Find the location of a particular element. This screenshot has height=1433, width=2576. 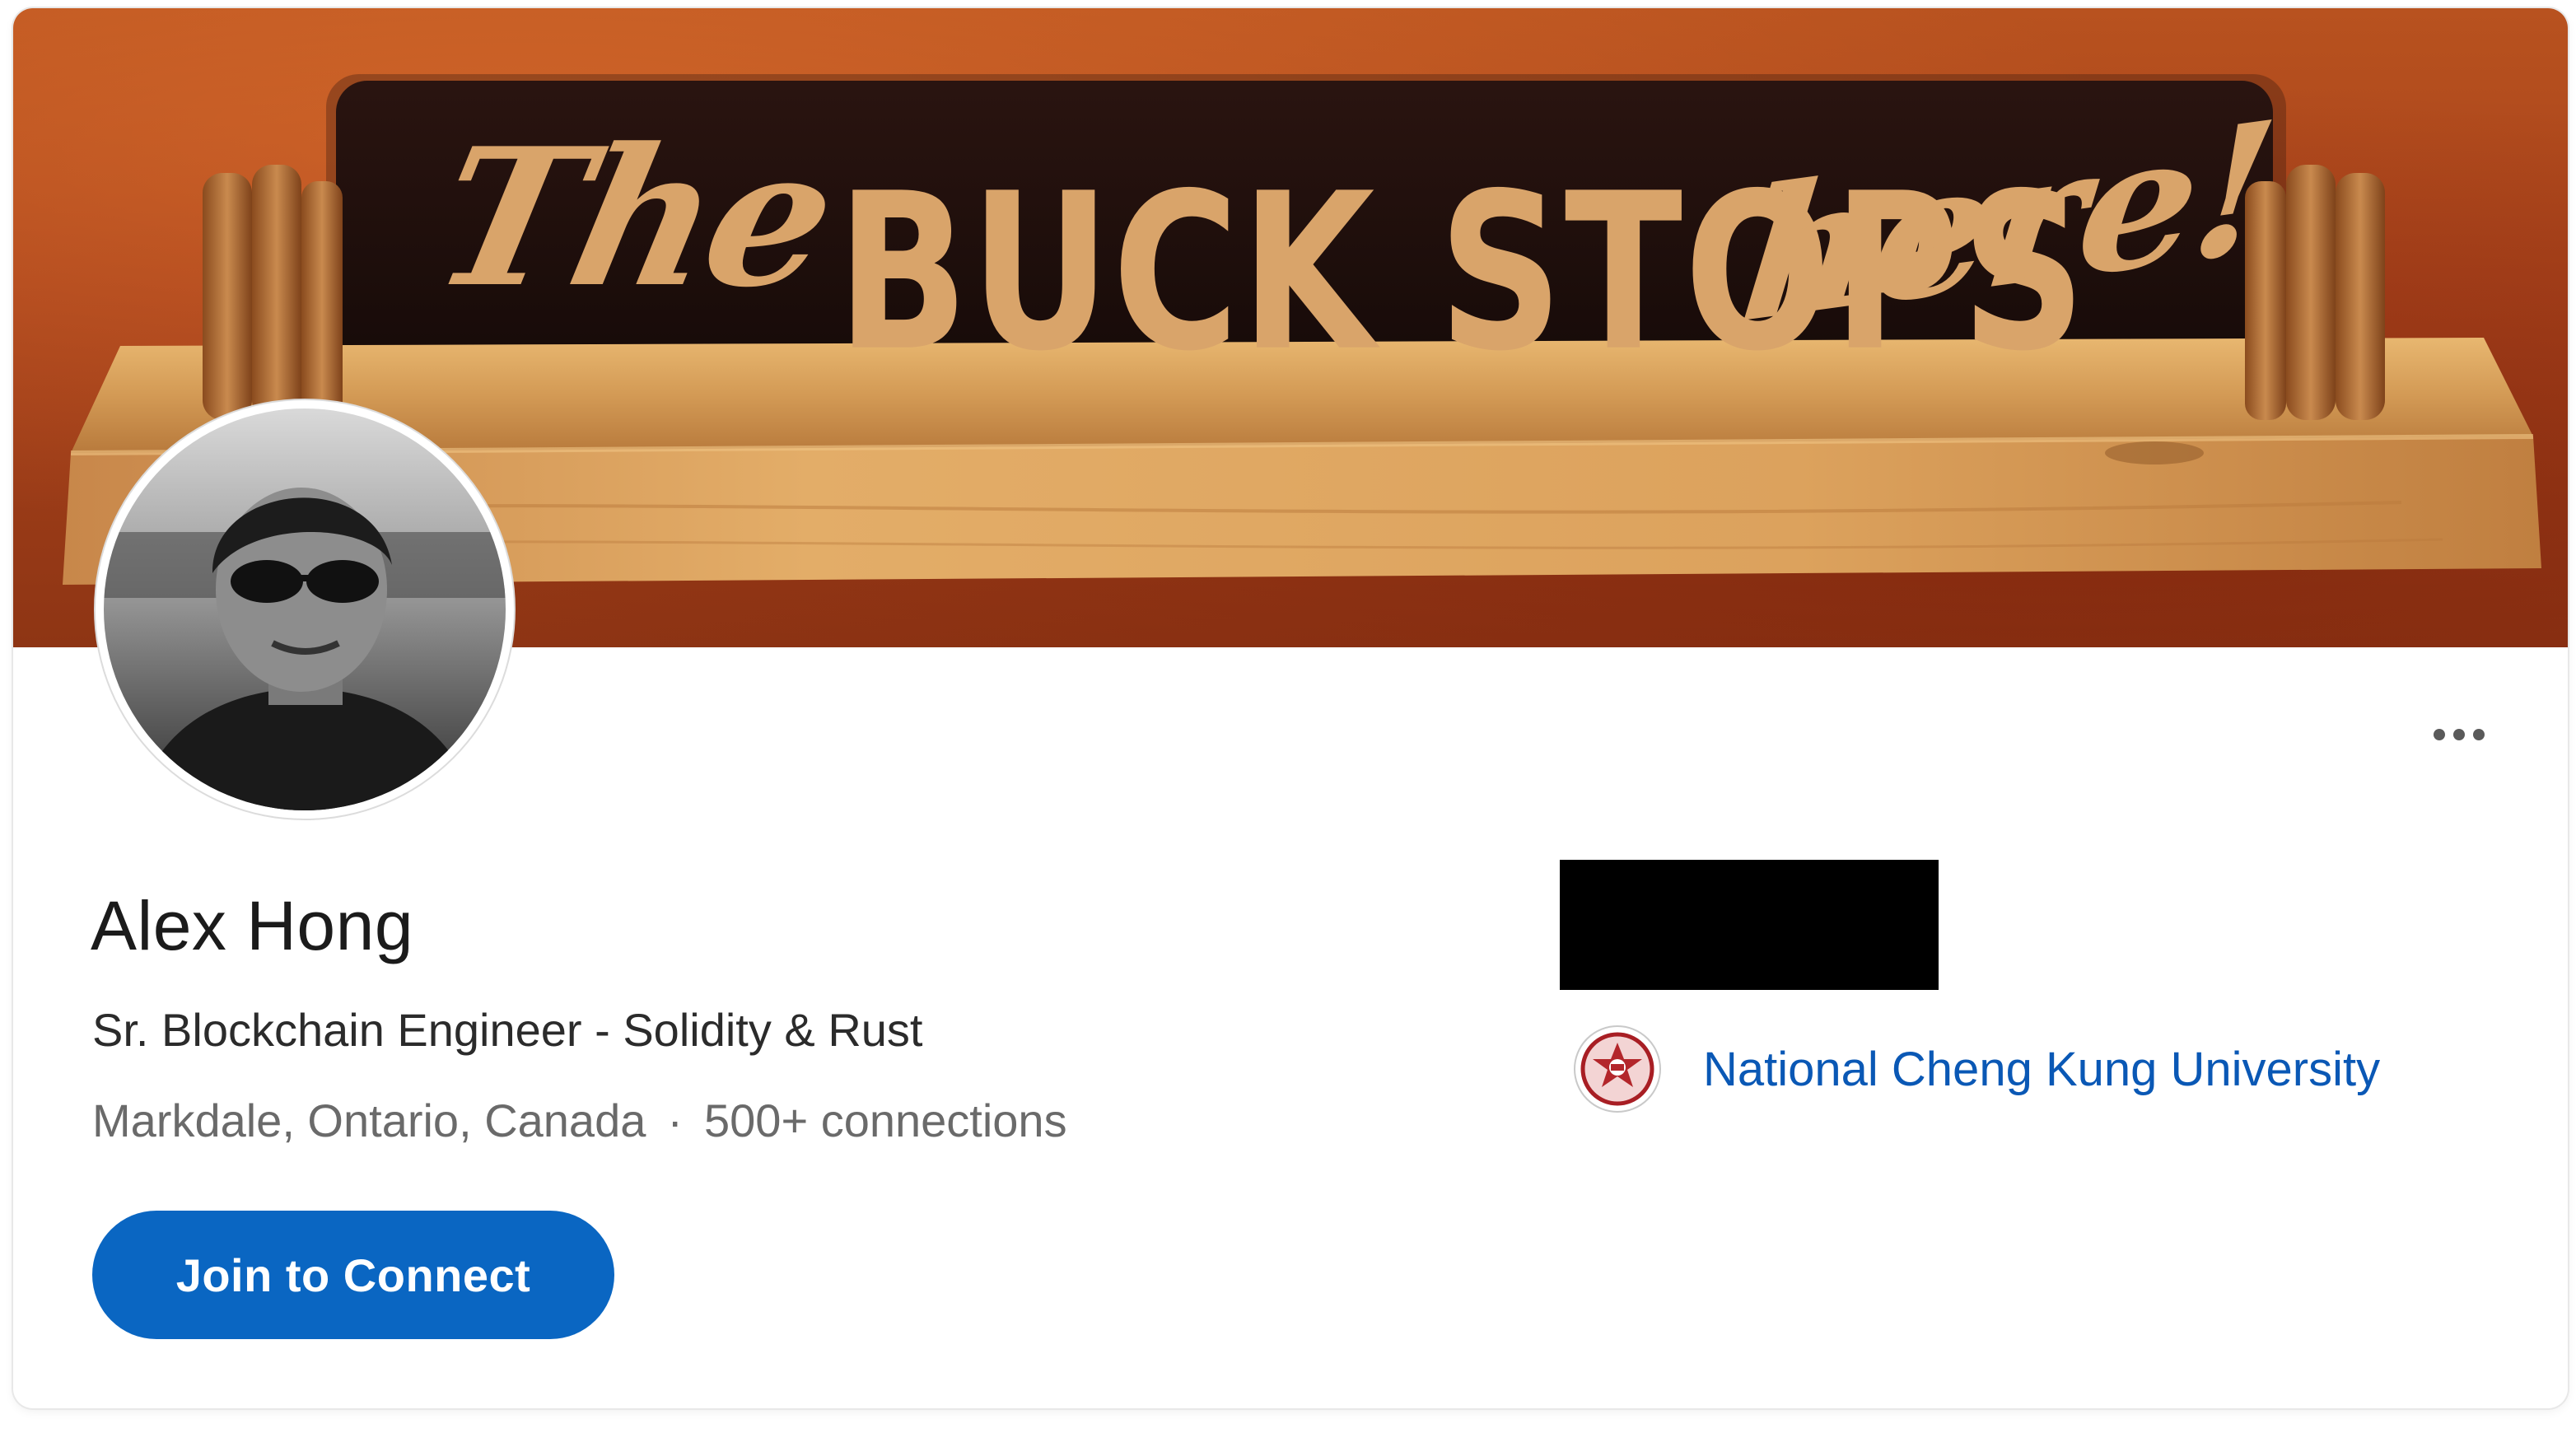

redacted-block is located at coordinates (1749, 925).